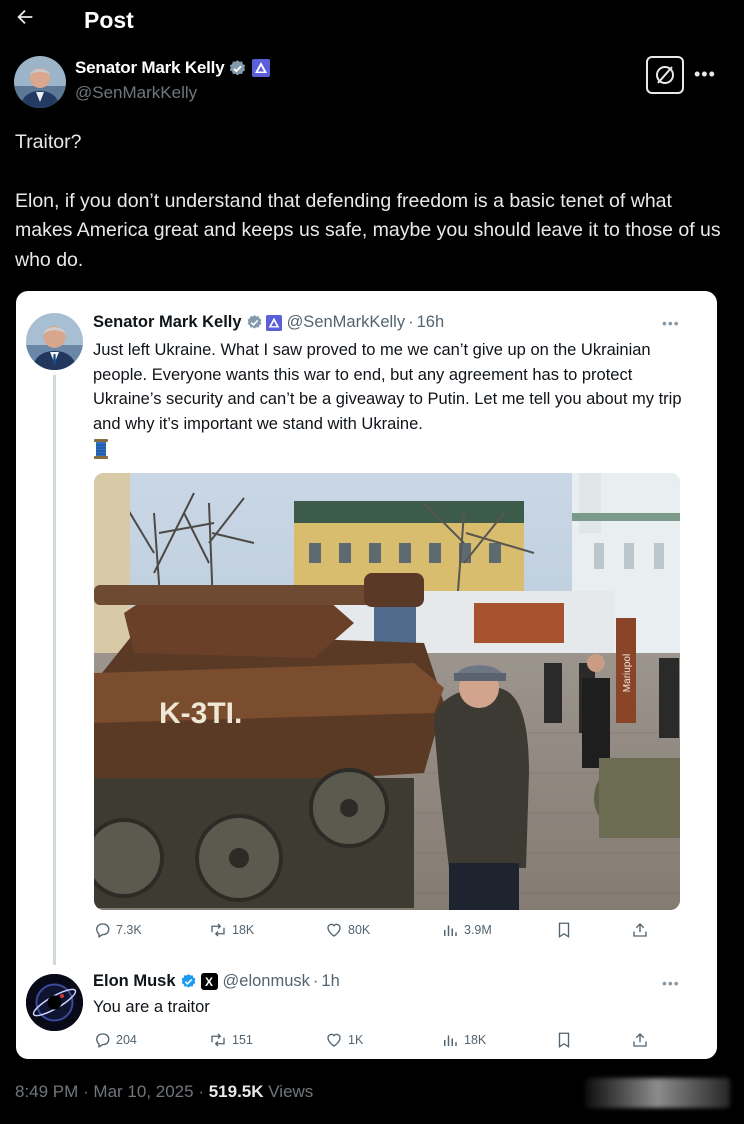 Image resolution: width=744 pixels, height=1124 pixels. Describe the element at coordinates (356, 1040) in the screenshot. I see `like-count: 1K` at that location.